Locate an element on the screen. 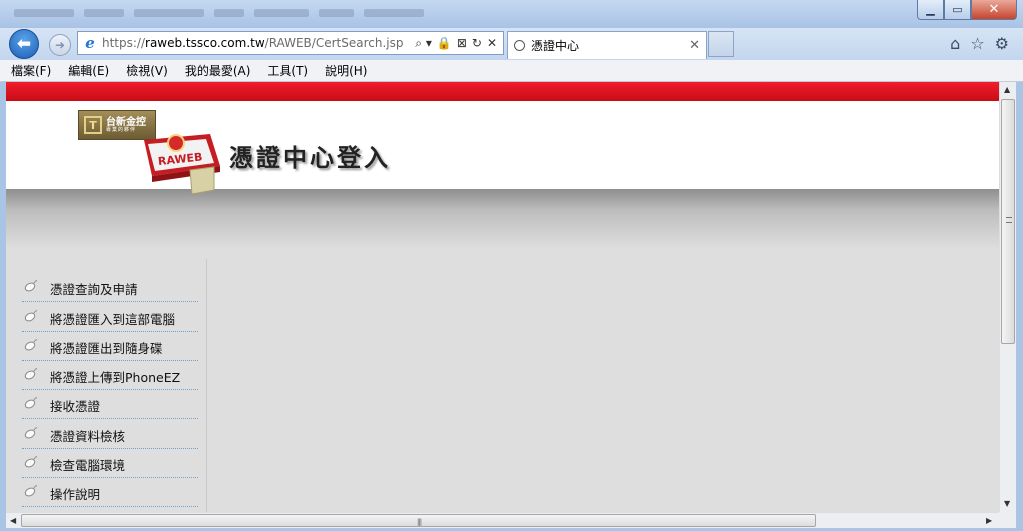  back-button: ⬅ is located at coordinates (24, 44).